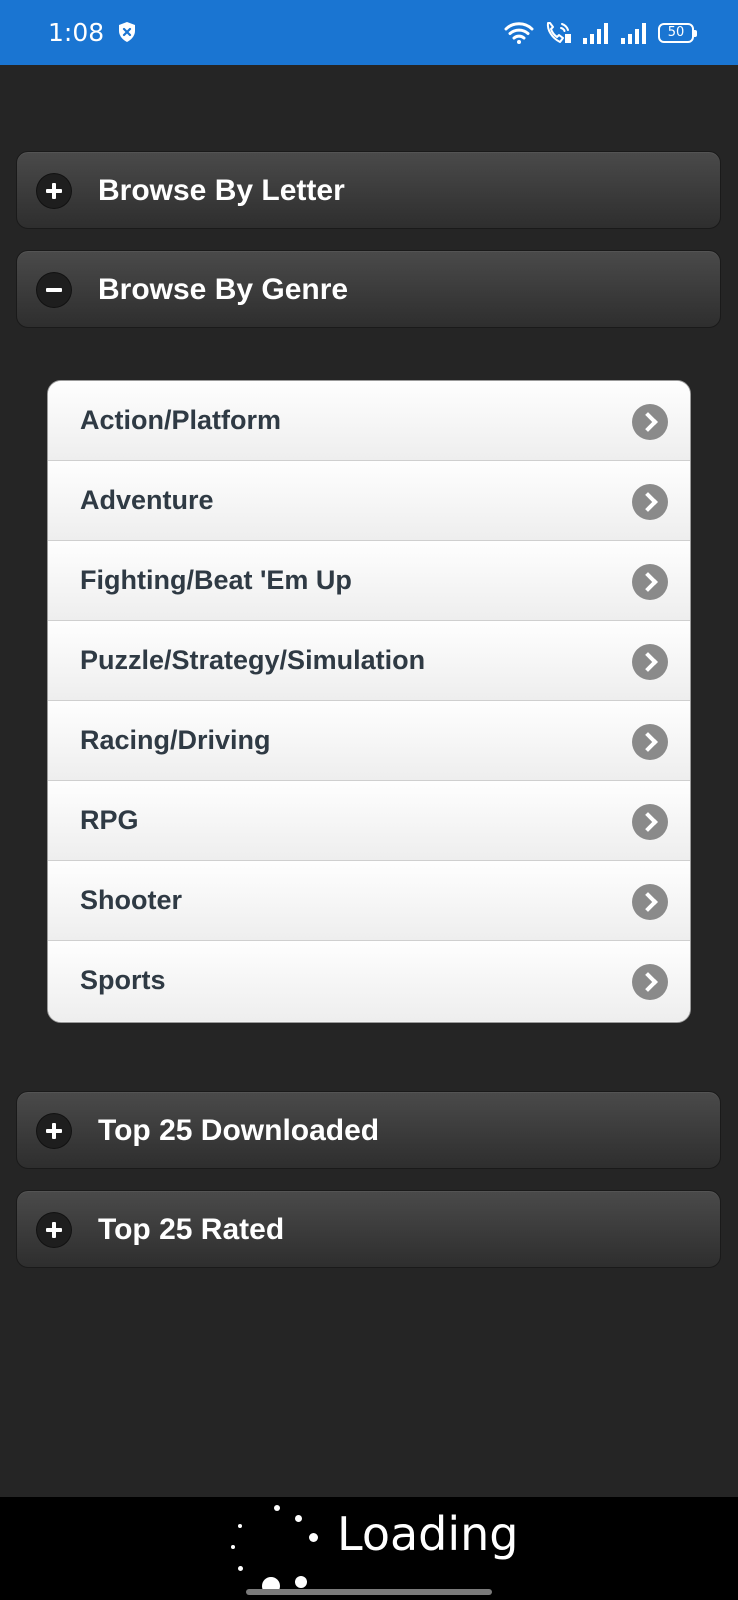  Describe the element at coordinates (131, 900) in the screenshot. I see `genre-label: Shooter` at that location.